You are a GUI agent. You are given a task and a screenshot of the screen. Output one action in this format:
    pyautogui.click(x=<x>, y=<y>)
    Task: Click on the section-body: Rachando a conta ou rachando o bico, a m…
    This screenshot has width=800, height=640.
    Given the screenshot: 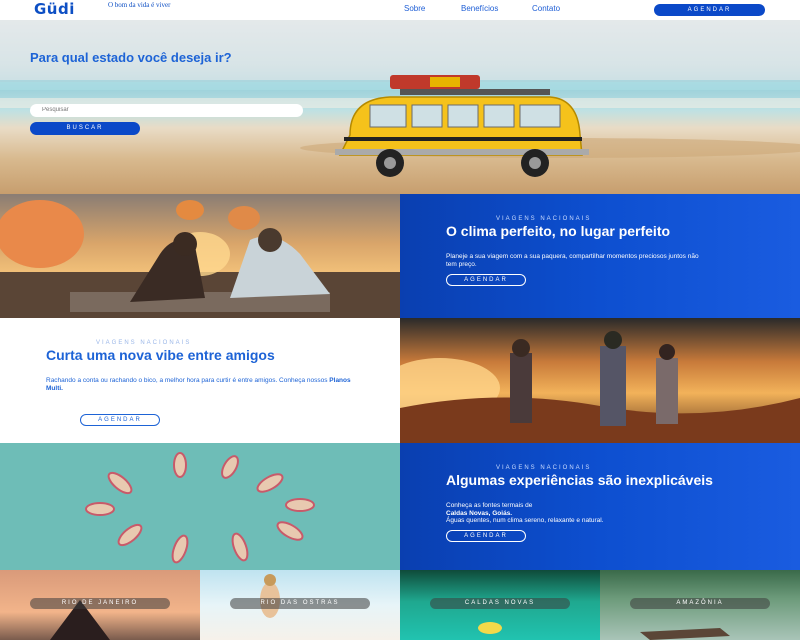 What is the action you would take?
    pyautogui.click(x=201, y=384)
    